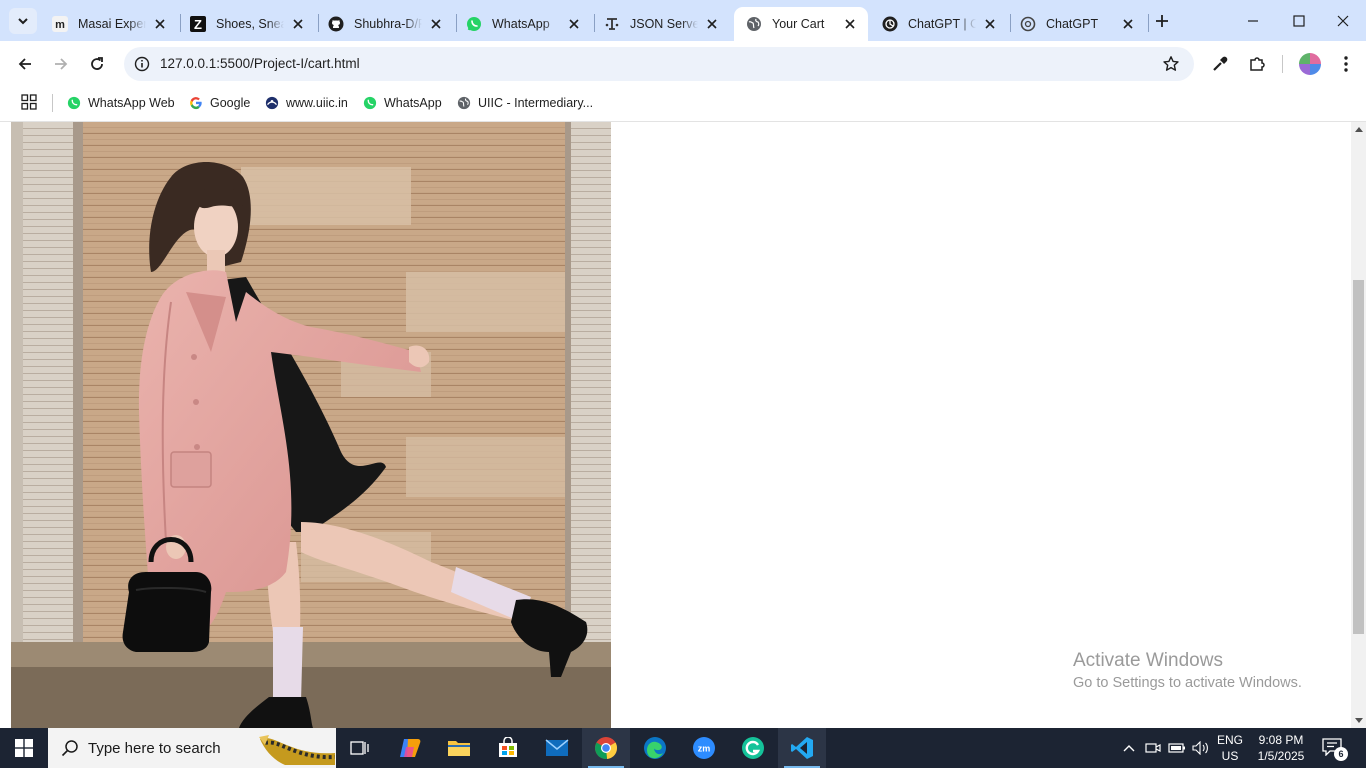 Image resolution: width=1366 pixels, height=768 pixels. I want to click on scrollbar-thumb, so click(1358, 457).